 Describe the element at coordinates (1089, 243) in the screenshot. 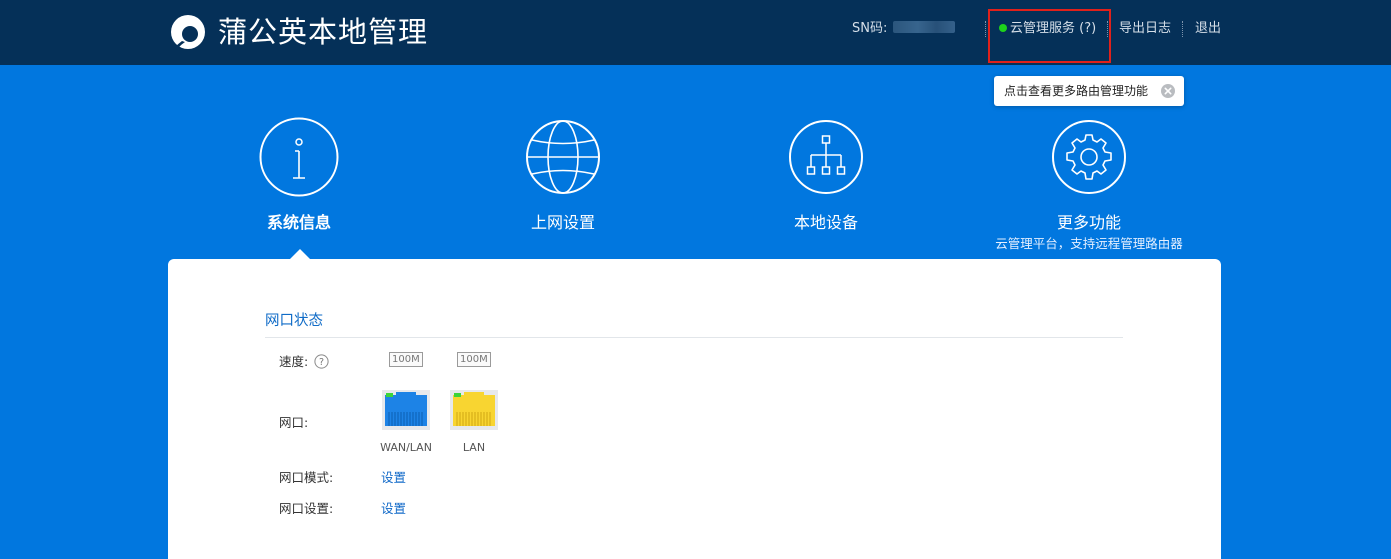

I see `nav-more-features-subtitle: 云管理平台，支持远程管理路由器` at that location.